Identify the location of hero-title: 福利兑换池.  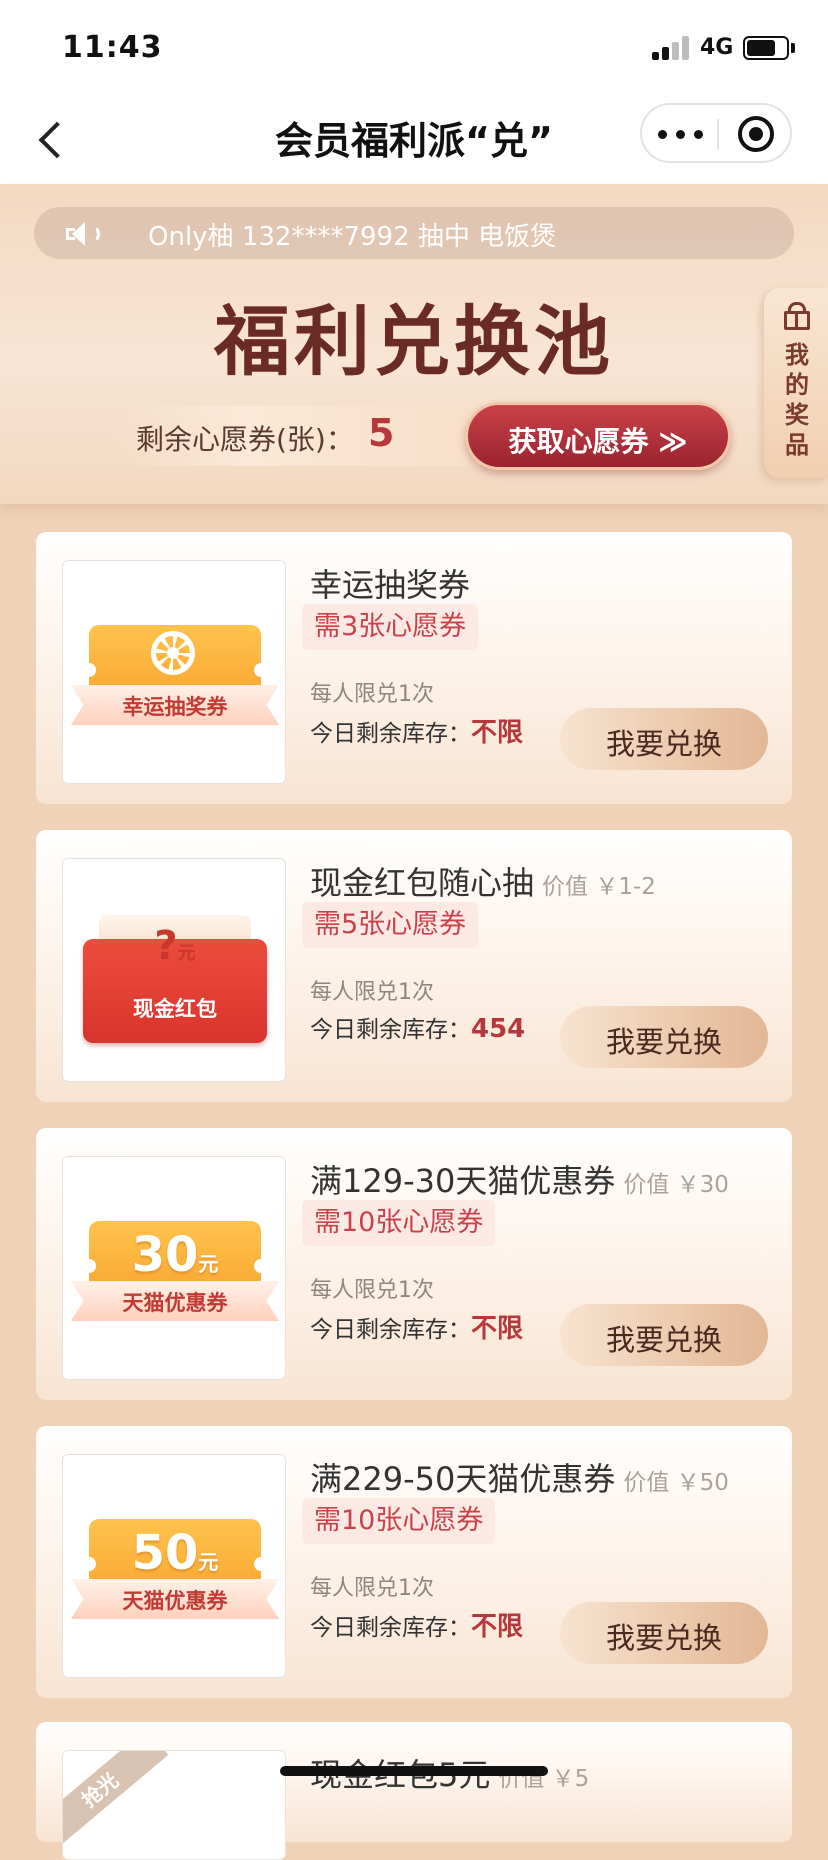
(414, 341).